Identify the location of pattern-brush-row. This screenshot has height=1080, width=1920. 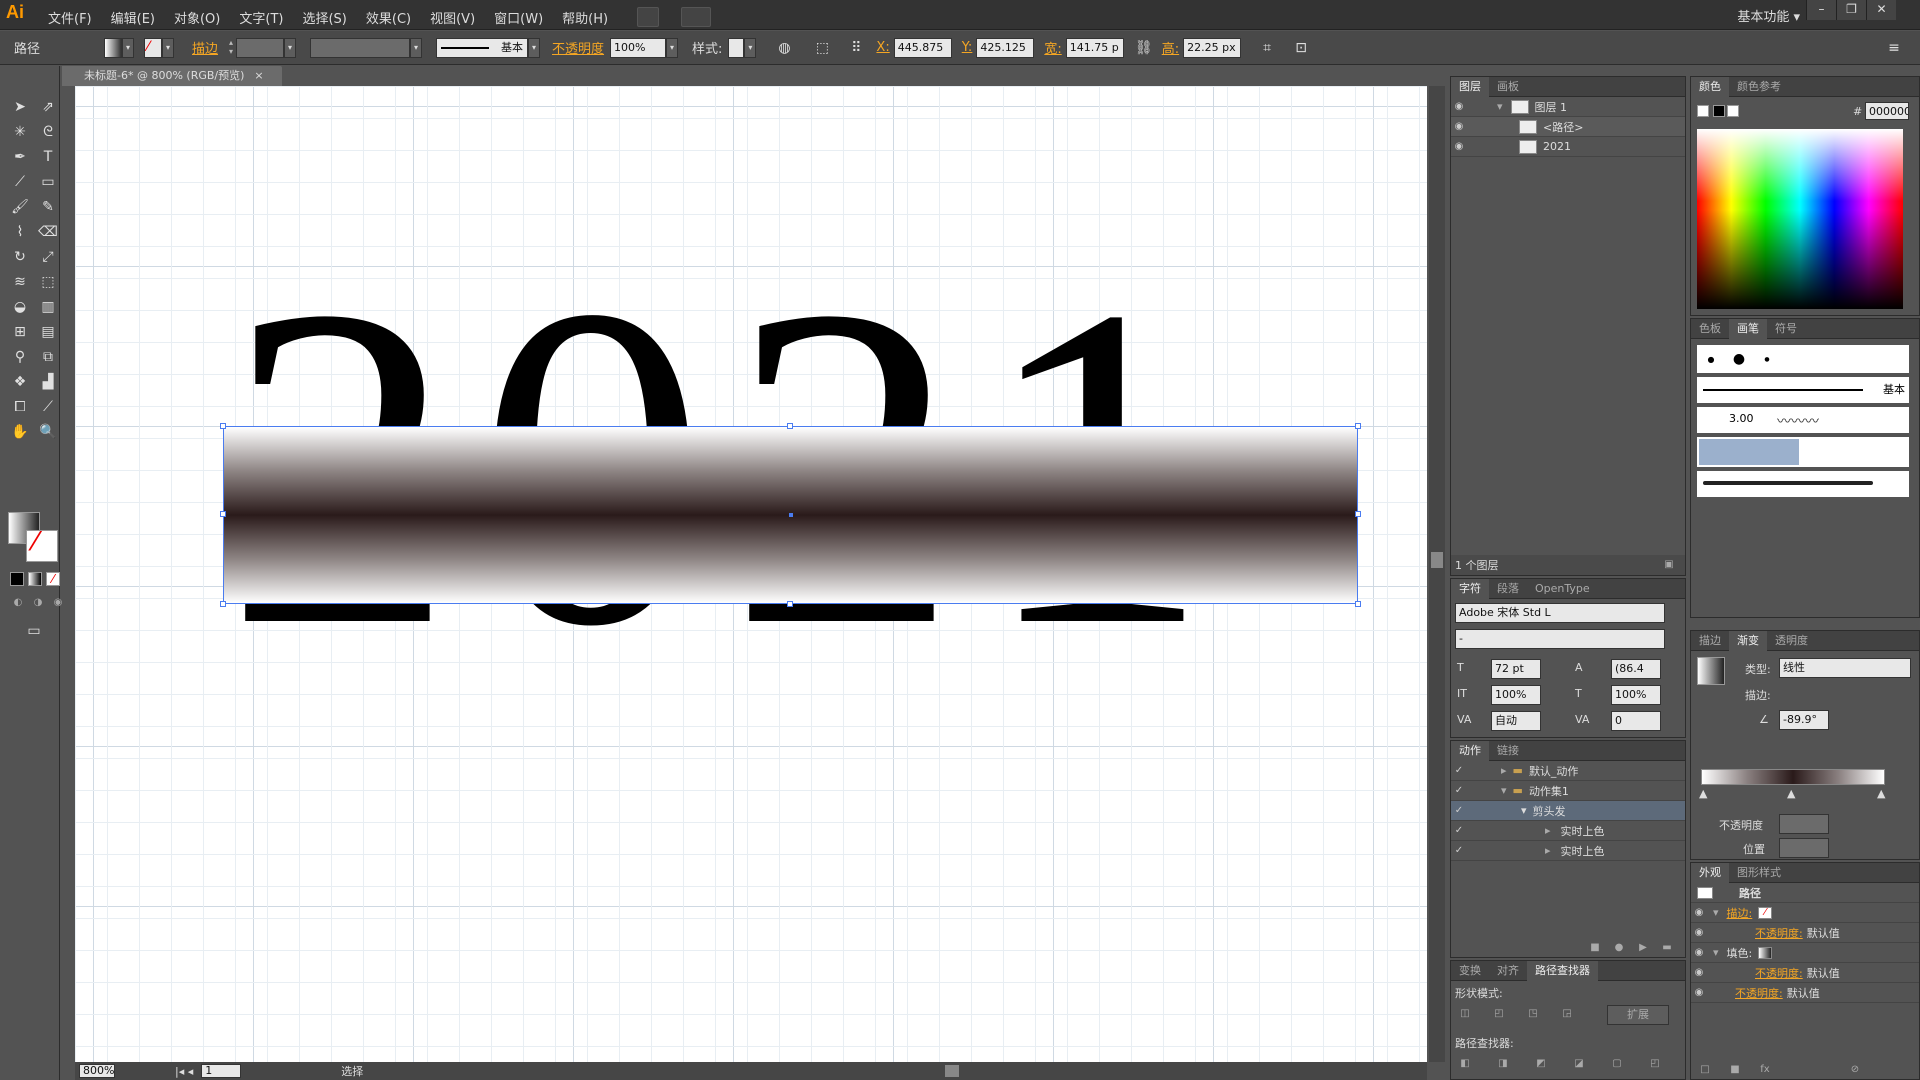
(1803, 452).